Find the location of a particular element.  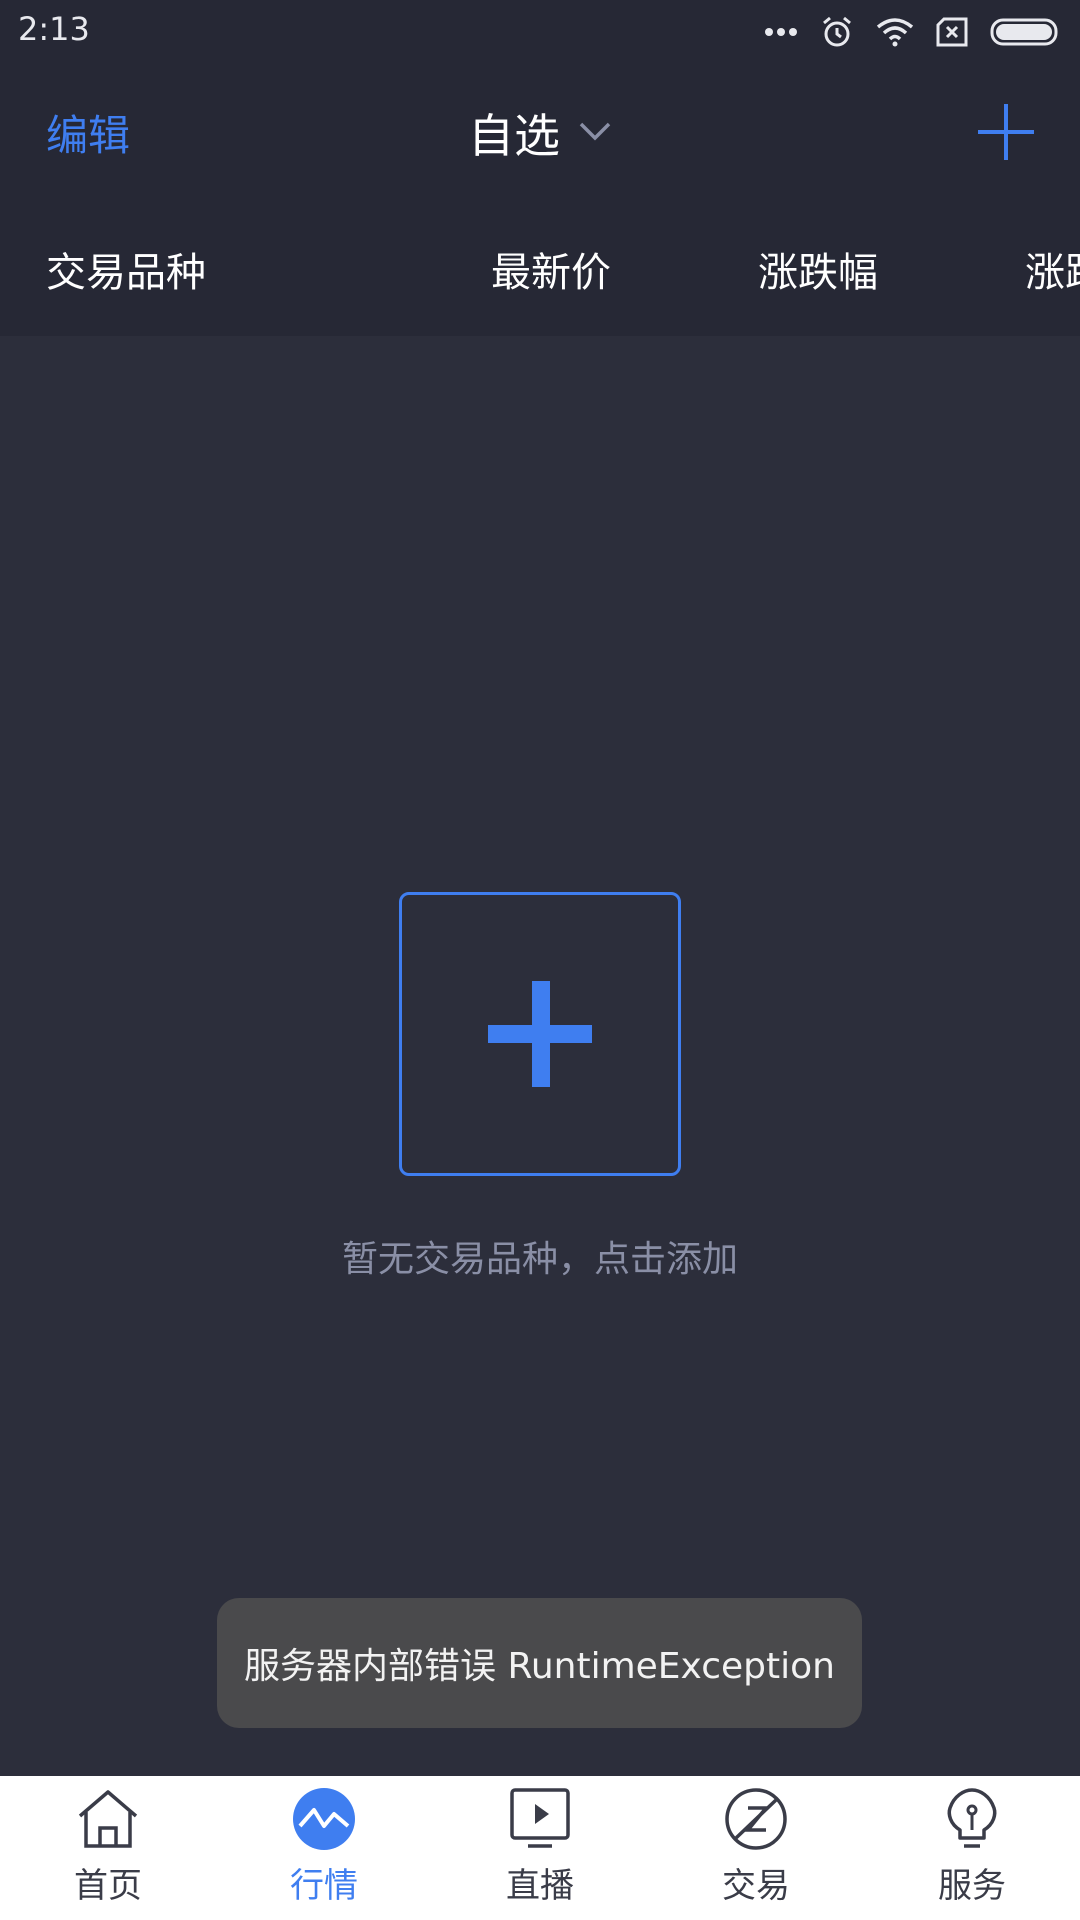

column-header-change-percent: 涨跌幅 is located at coordinates (818, 269).